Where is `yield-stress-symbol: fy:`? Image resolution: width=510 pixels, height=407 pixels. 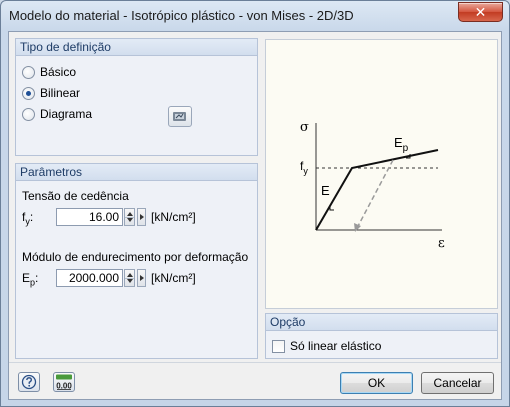 yield-stress-symbol: fy: is located at coordinates (27, 218).